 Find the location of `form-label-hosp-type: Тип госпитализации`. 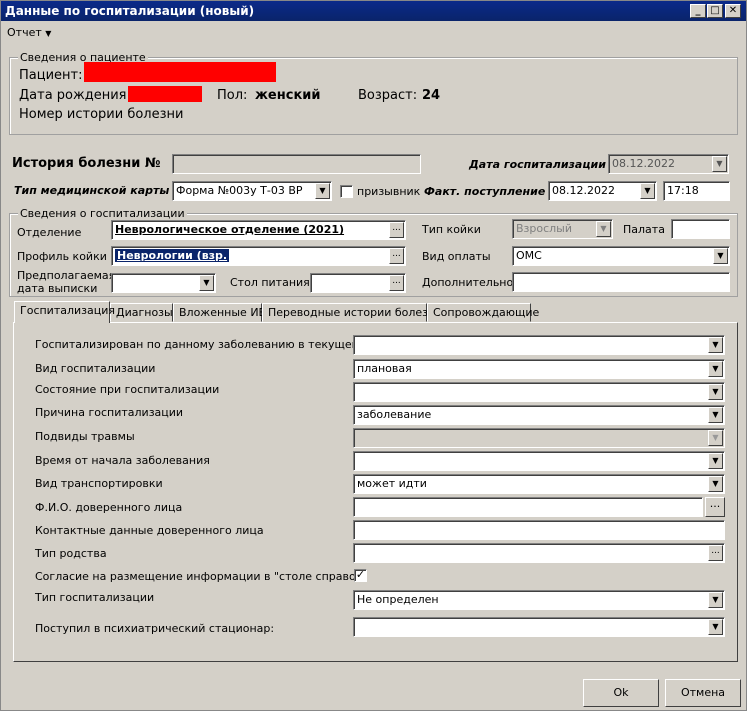

form-label-hosp-type: Тип госпитализации is located at coordinates (95, 597).